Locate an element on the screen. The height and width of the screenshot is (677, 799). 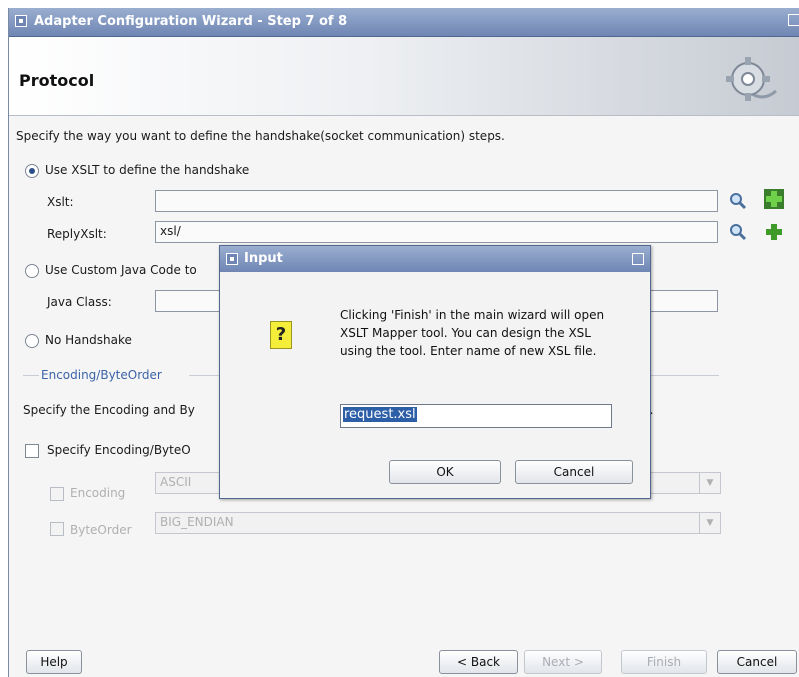
next-button: Next > is located at coordinates (563, 662).